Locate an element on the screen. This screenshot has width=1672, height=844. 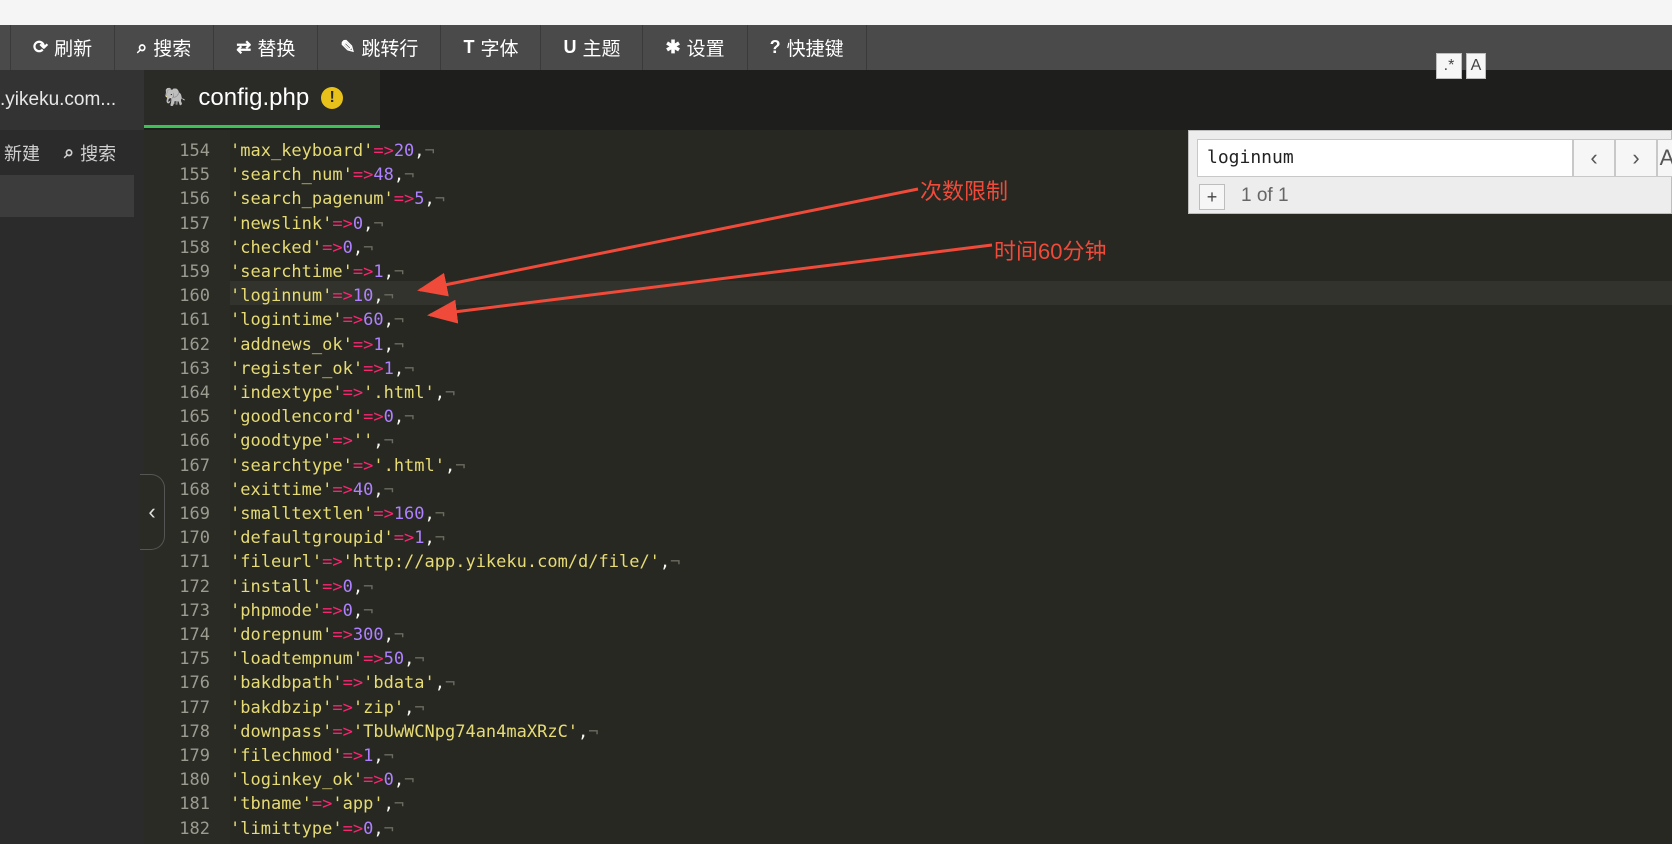
annotation-arrows is located at coordinates (705, 255).